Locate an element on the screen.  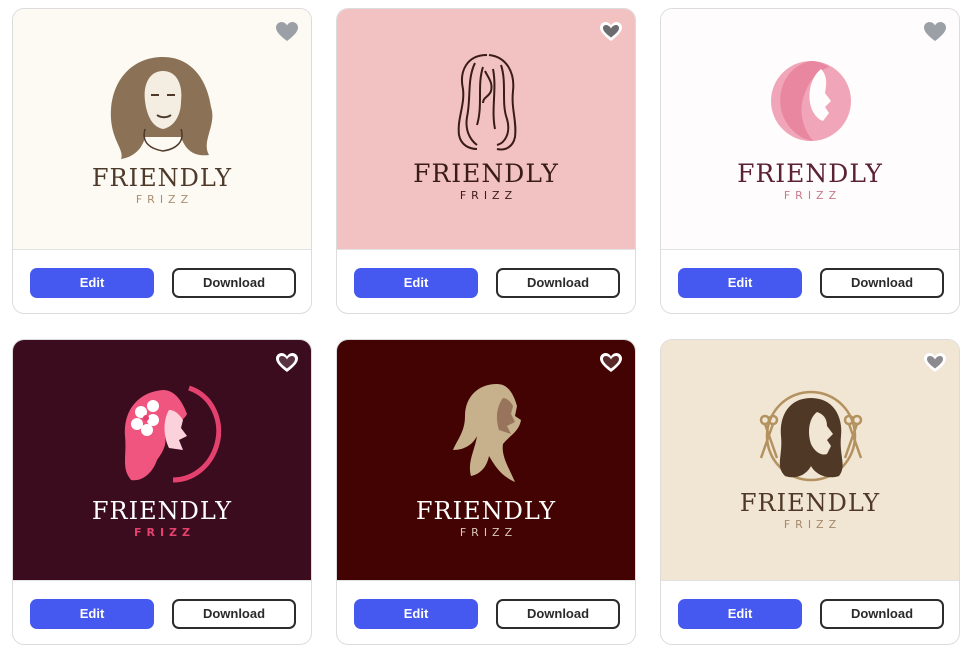
flowing-hair-woman-icon is located at coordinates (487, 102).